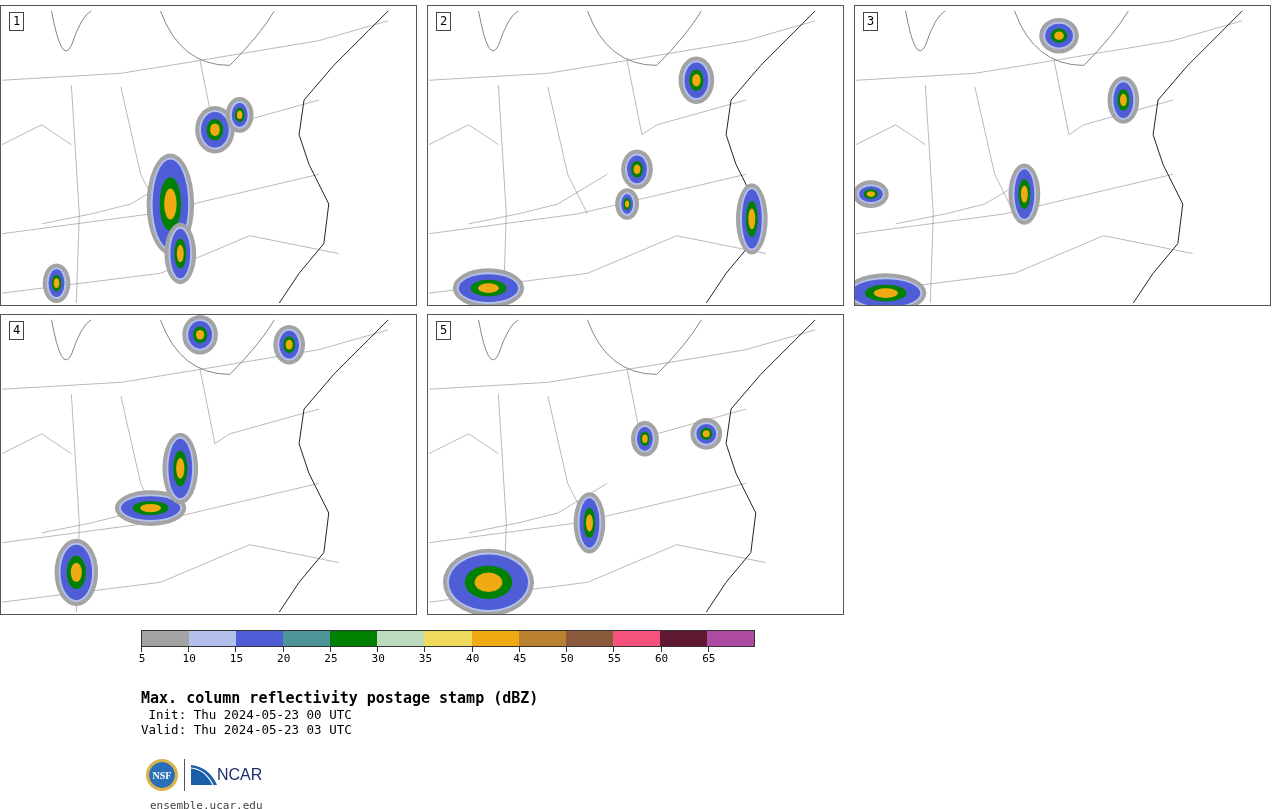 The height and width of the screenshot is (809, 1280). Describe the element at coordinates (871, 21) in the screenshot. I see `panel-number: 3` at that location.